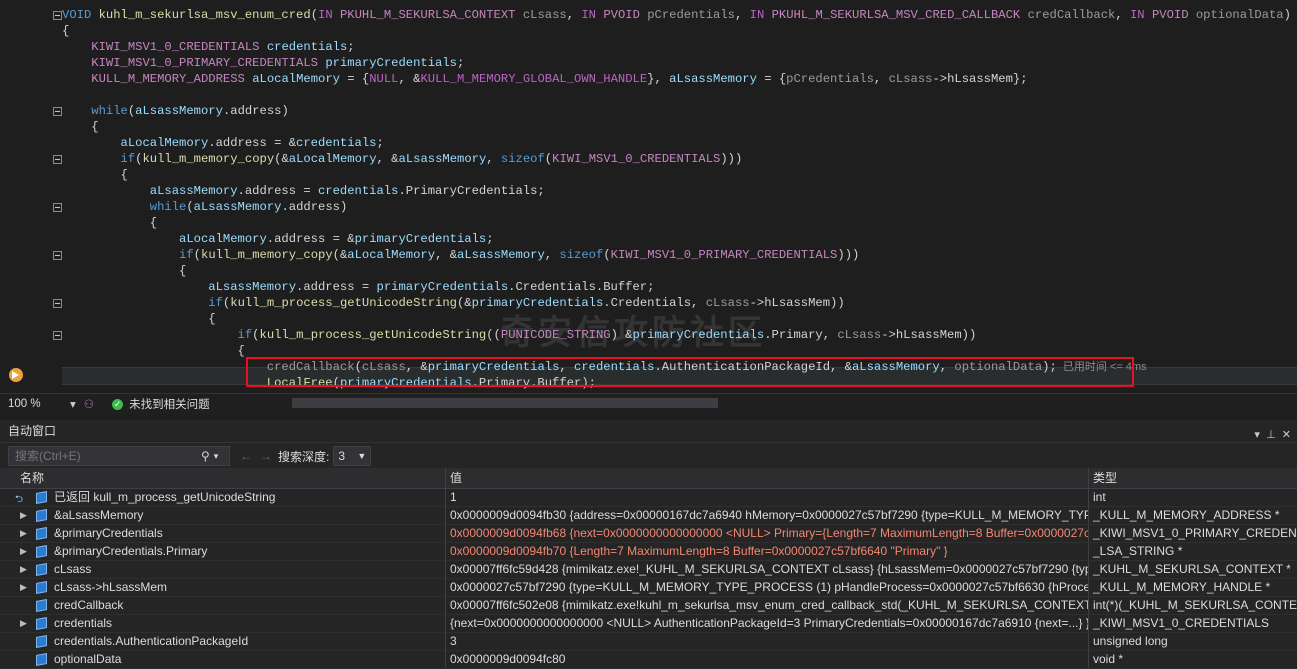  What do you see at coordinates (255, 111) in the screenshot?
I see `code-token: .address)` at bounding box center [255, 111].